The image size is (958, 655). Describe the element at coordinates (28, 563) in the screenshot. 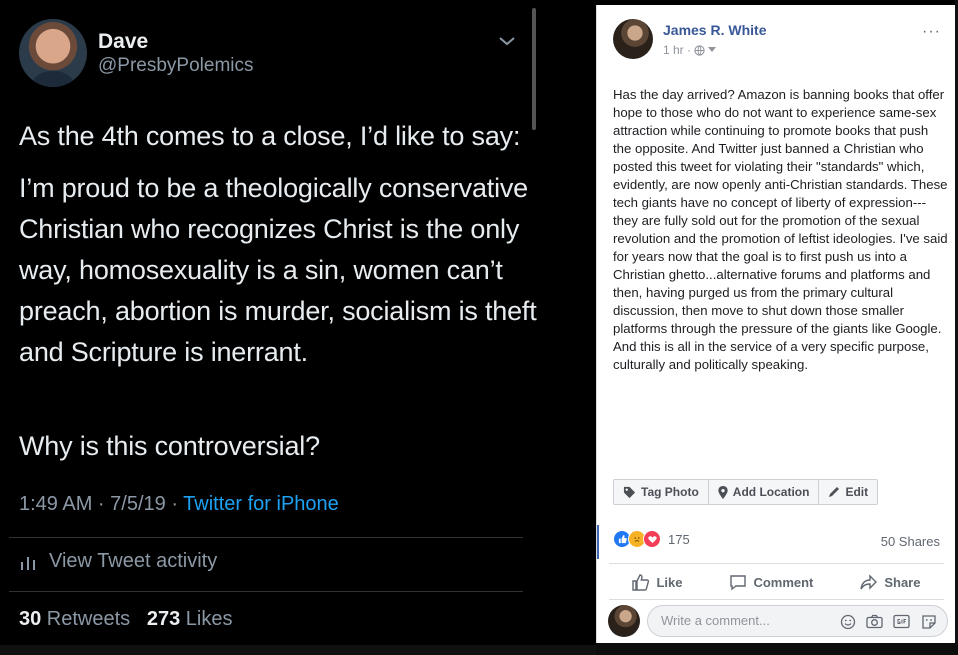

I see `bar-chart-icon` at that location.